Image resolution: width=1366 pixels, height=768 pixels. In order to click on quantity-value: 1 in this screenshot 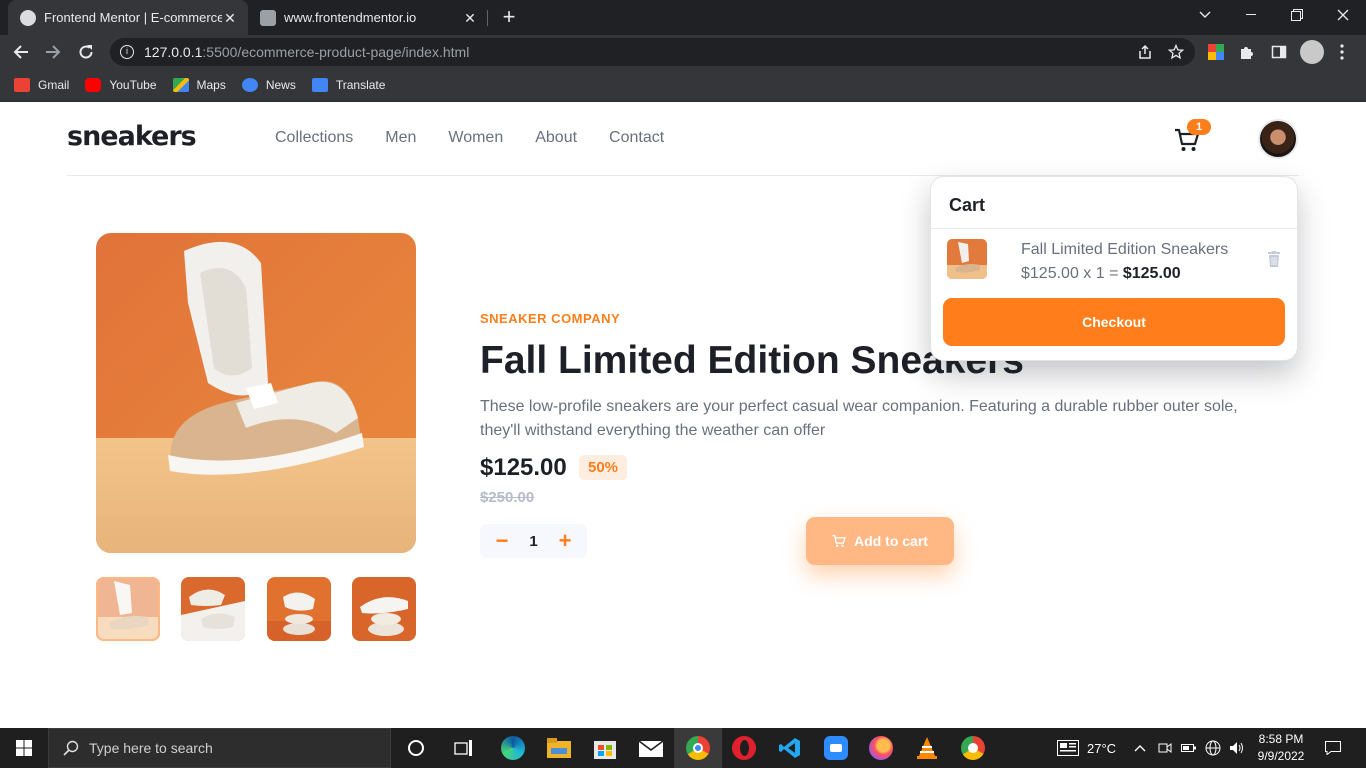, I will do `click(533, 541)`.